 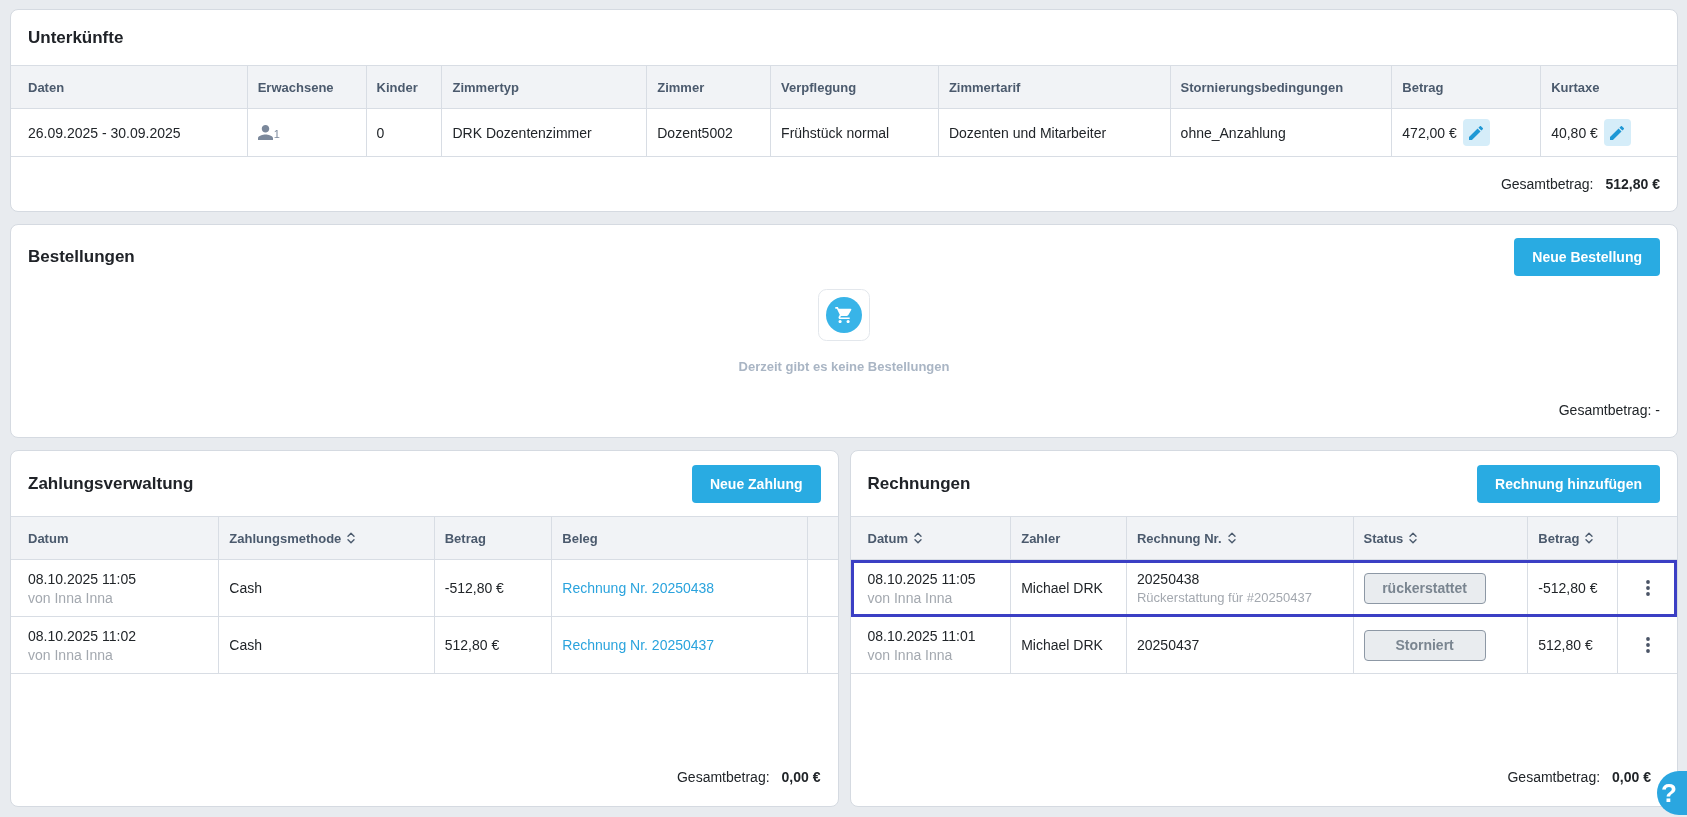 What do you see at coordinates (544, 87) in the screenshot?
I see `column-header: Zimmertyp` at bounding box center [544, 87].